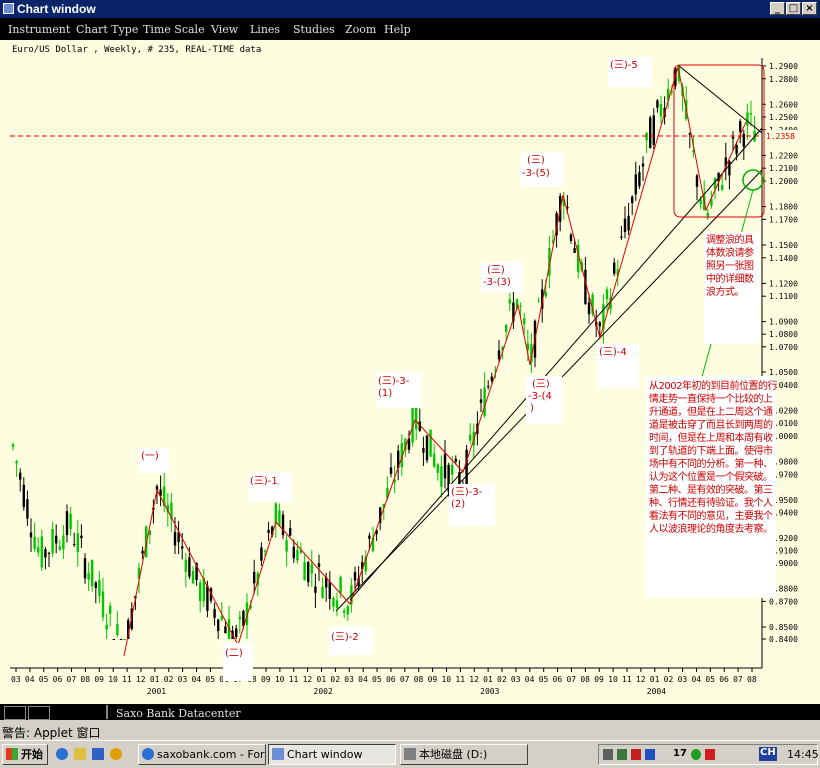 This screenshot has width=820, height=768. Describe the element at coordinates (39, 29) in the screenshot. I see `menu-instrument: Instrument` at that location.